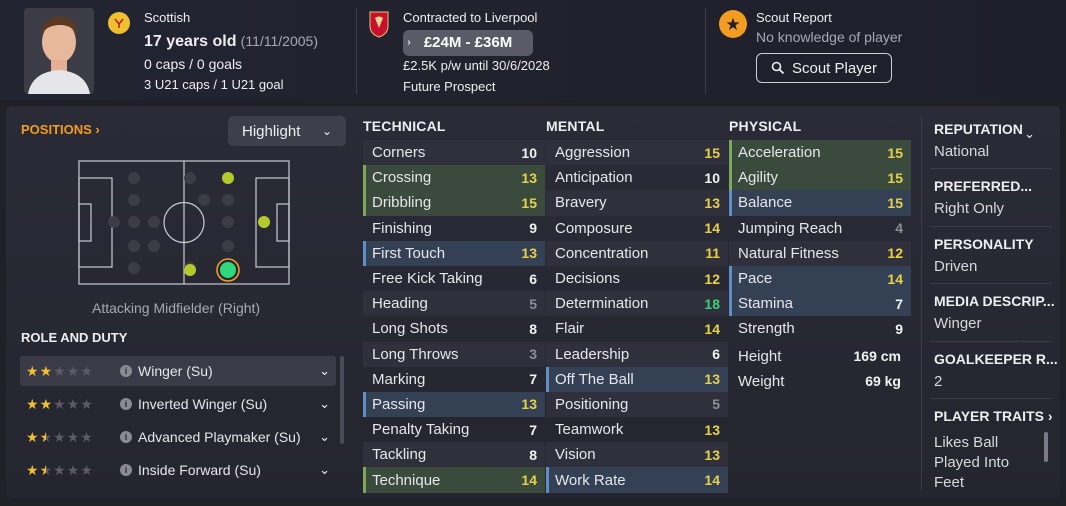  What do you see at coordinates (984, 244) in the screenshot?
I see `personality-heading: PERSONALITY` at bounding box center [984, 244].